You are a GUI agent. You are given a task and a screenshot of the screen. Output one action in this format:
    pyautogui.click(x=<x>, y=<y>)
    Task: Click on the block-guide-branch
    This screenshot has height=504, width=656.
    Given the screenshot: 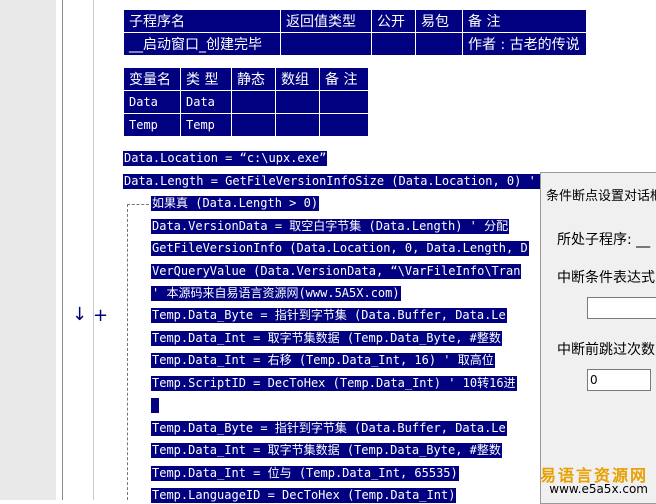 What is the action you would take?
    pyautogui.click(x=138, y=204)
    